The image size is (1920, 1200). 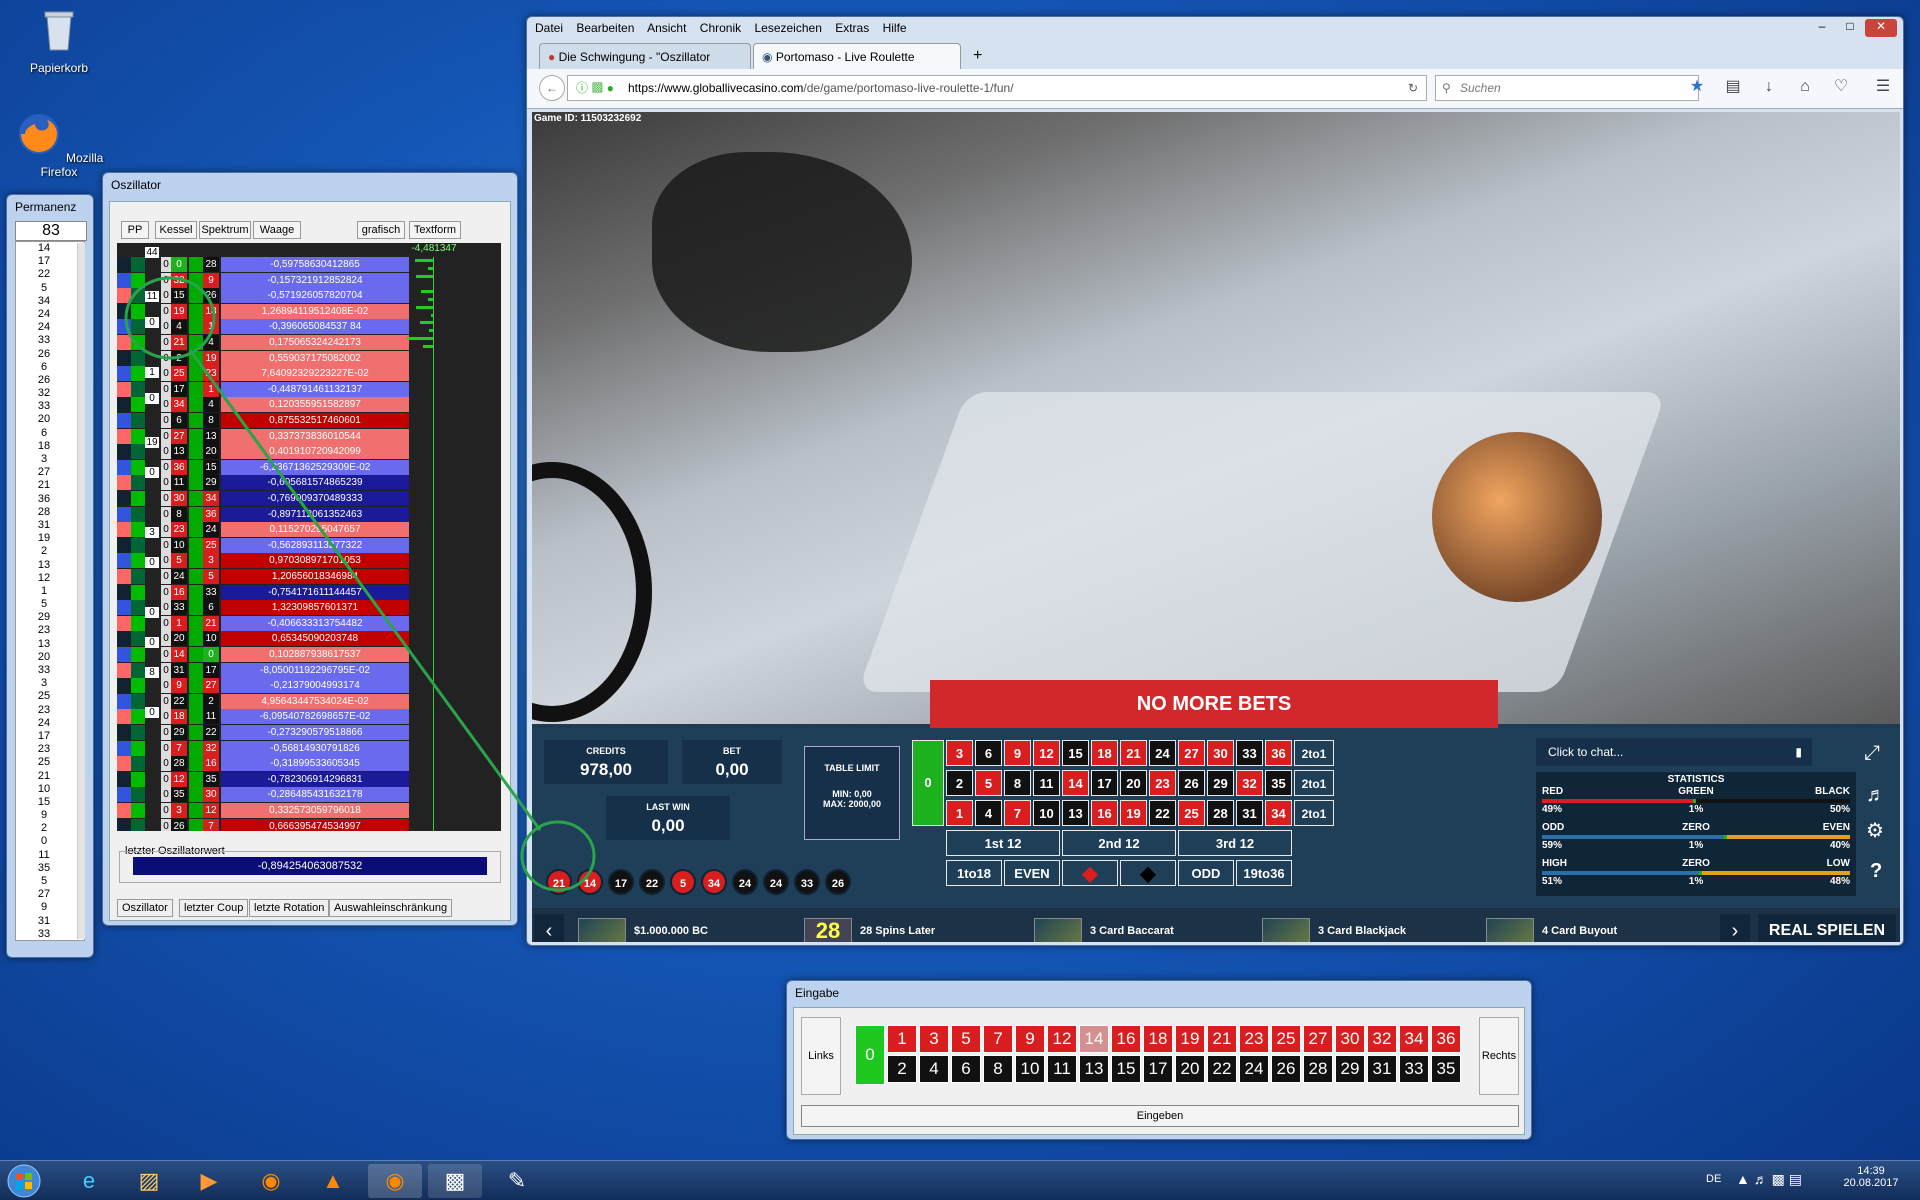 I want to click on oszillator-row: 0 25 23 7,64092329223227E-02, so click(x=309, y=374).